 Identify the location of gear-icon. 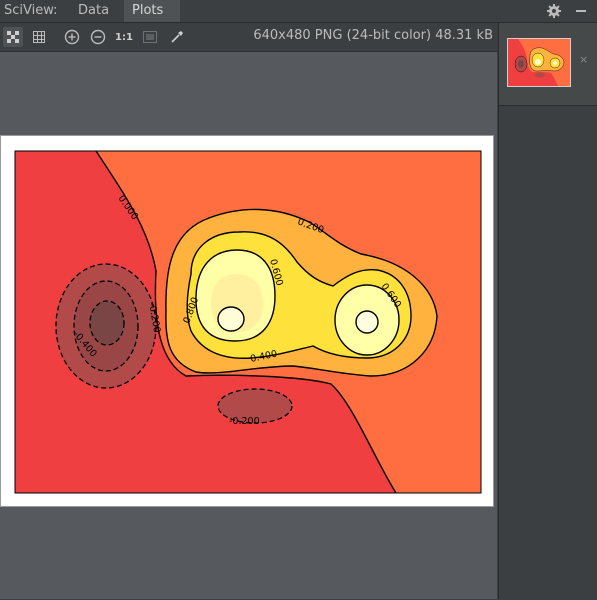
(554, 11).